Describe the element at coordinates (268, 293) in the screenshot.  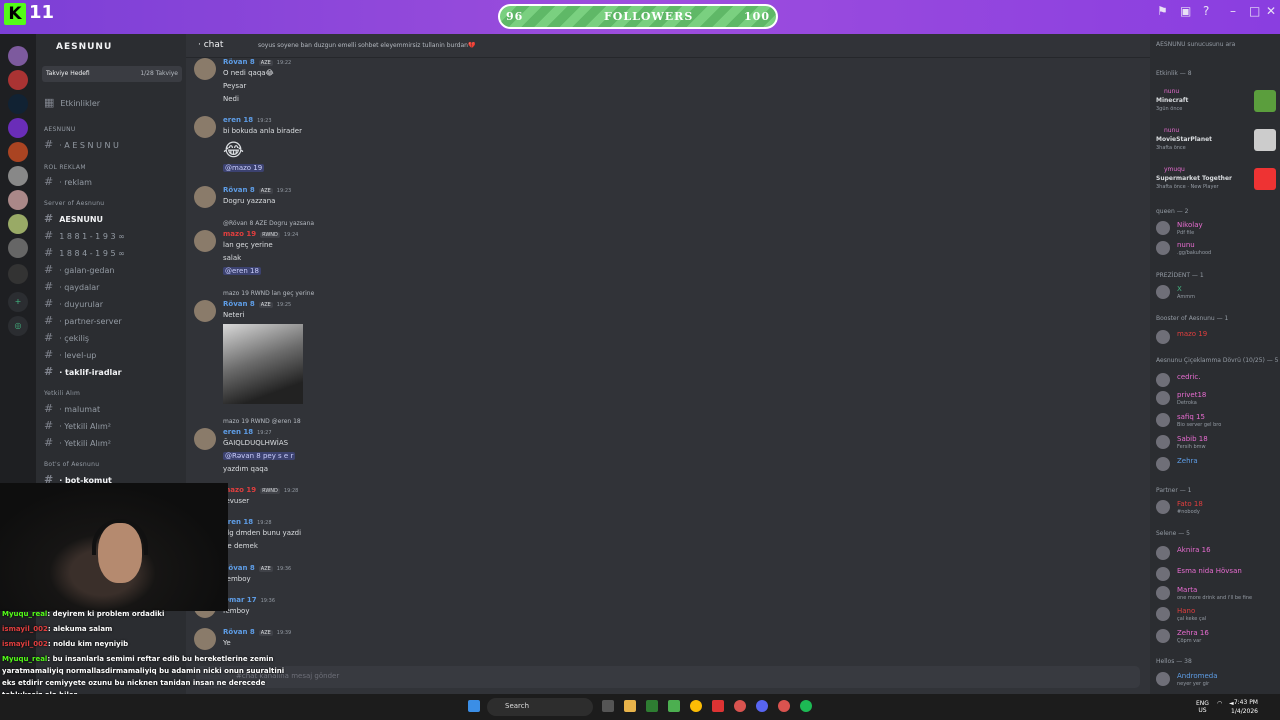
I see `reply-preview: mazo 19 RWND lan geç yerine` at that location.